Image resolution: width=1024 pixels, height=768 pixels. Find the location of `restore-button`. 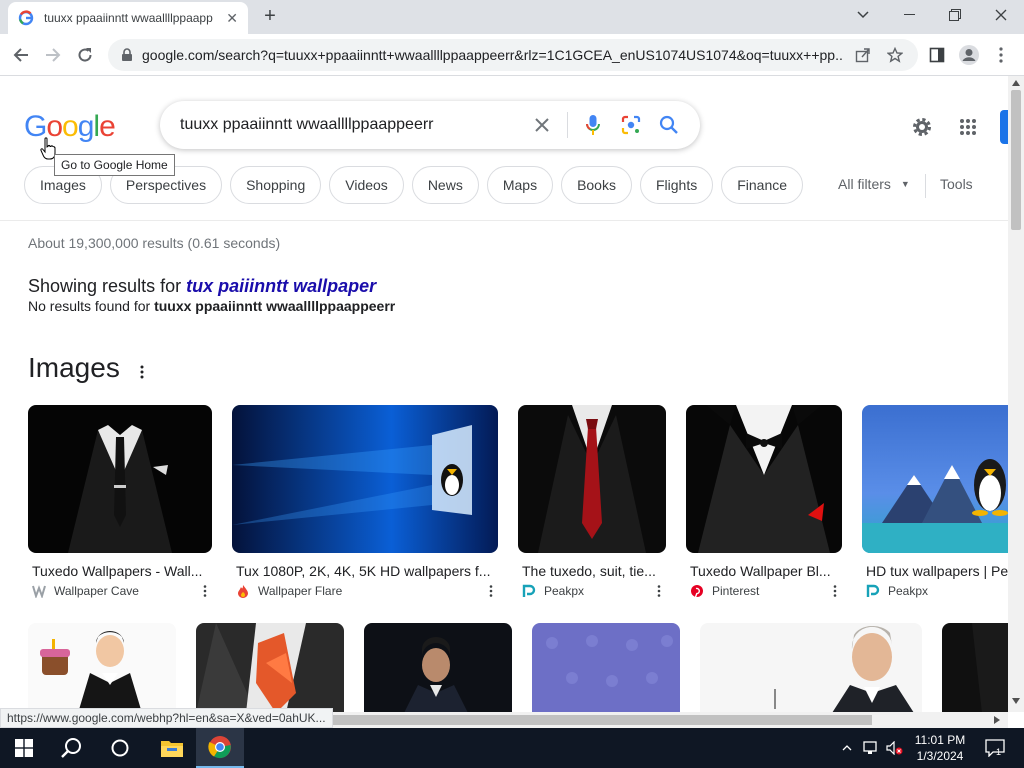

restore-button is located at coordinates (955, 15).